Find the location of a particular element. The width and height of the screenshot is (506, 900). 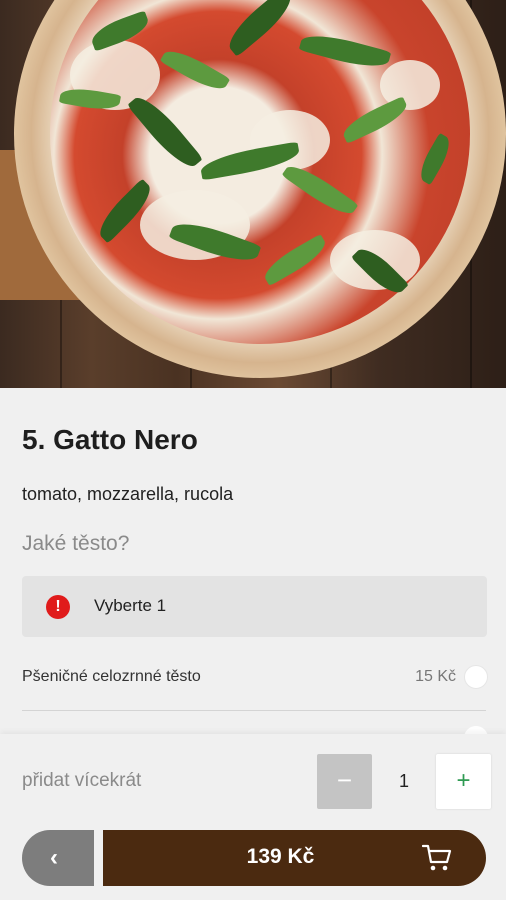

divider is located at coordinates (254, 710).